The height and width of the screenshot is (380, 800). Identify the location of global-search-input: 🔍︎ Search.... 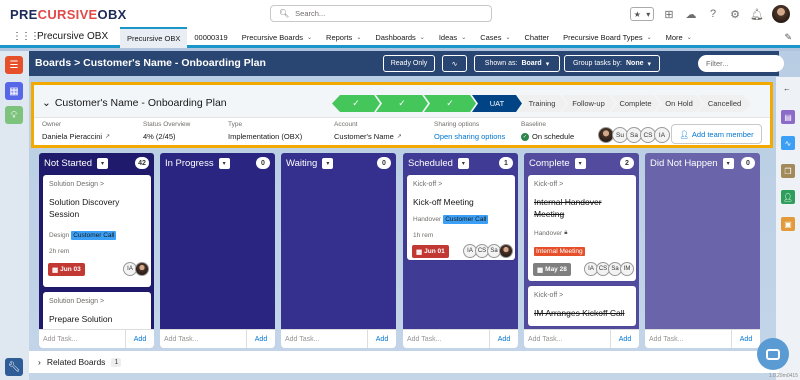
(381, 13).